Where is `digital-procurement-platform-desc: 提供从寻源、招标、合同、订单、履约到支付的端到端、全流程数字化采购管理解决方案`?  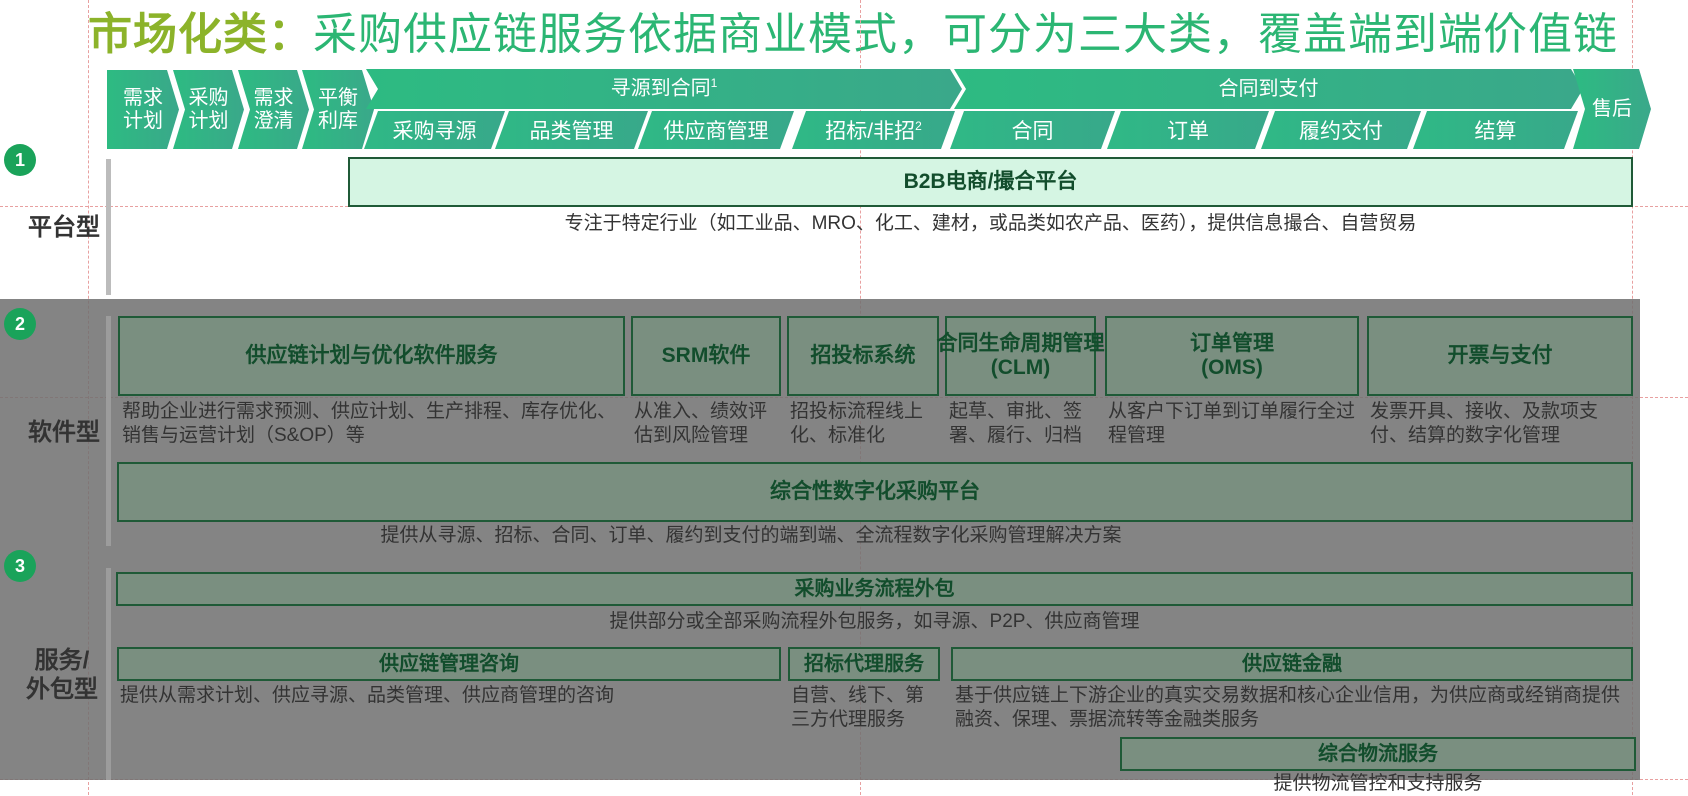 digital-procurement-platform-desc: 提供从寻源、招标、合同、订单、履约到支付的端到端、全流程数字化采购管理解决方案 is located at coordinates (751, 535).